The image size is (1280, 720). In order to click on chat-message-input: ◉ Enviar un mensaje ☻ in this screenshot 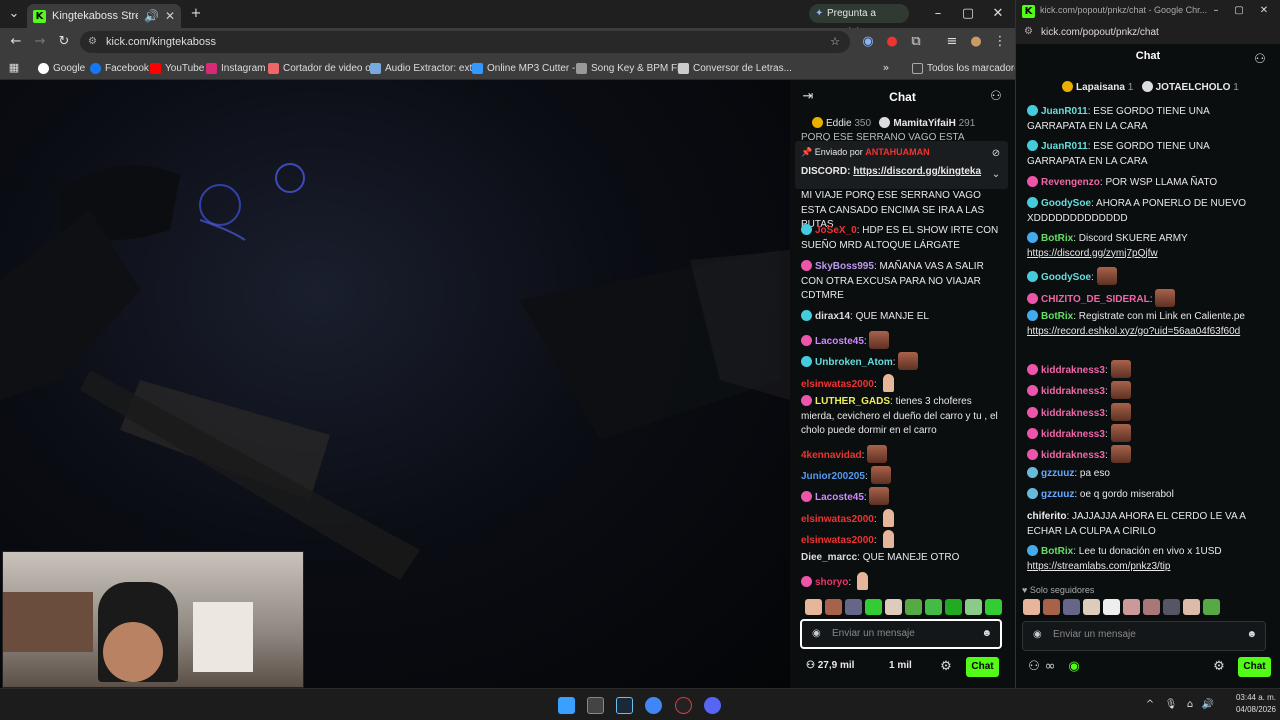, I will do `click(901, 634)`.